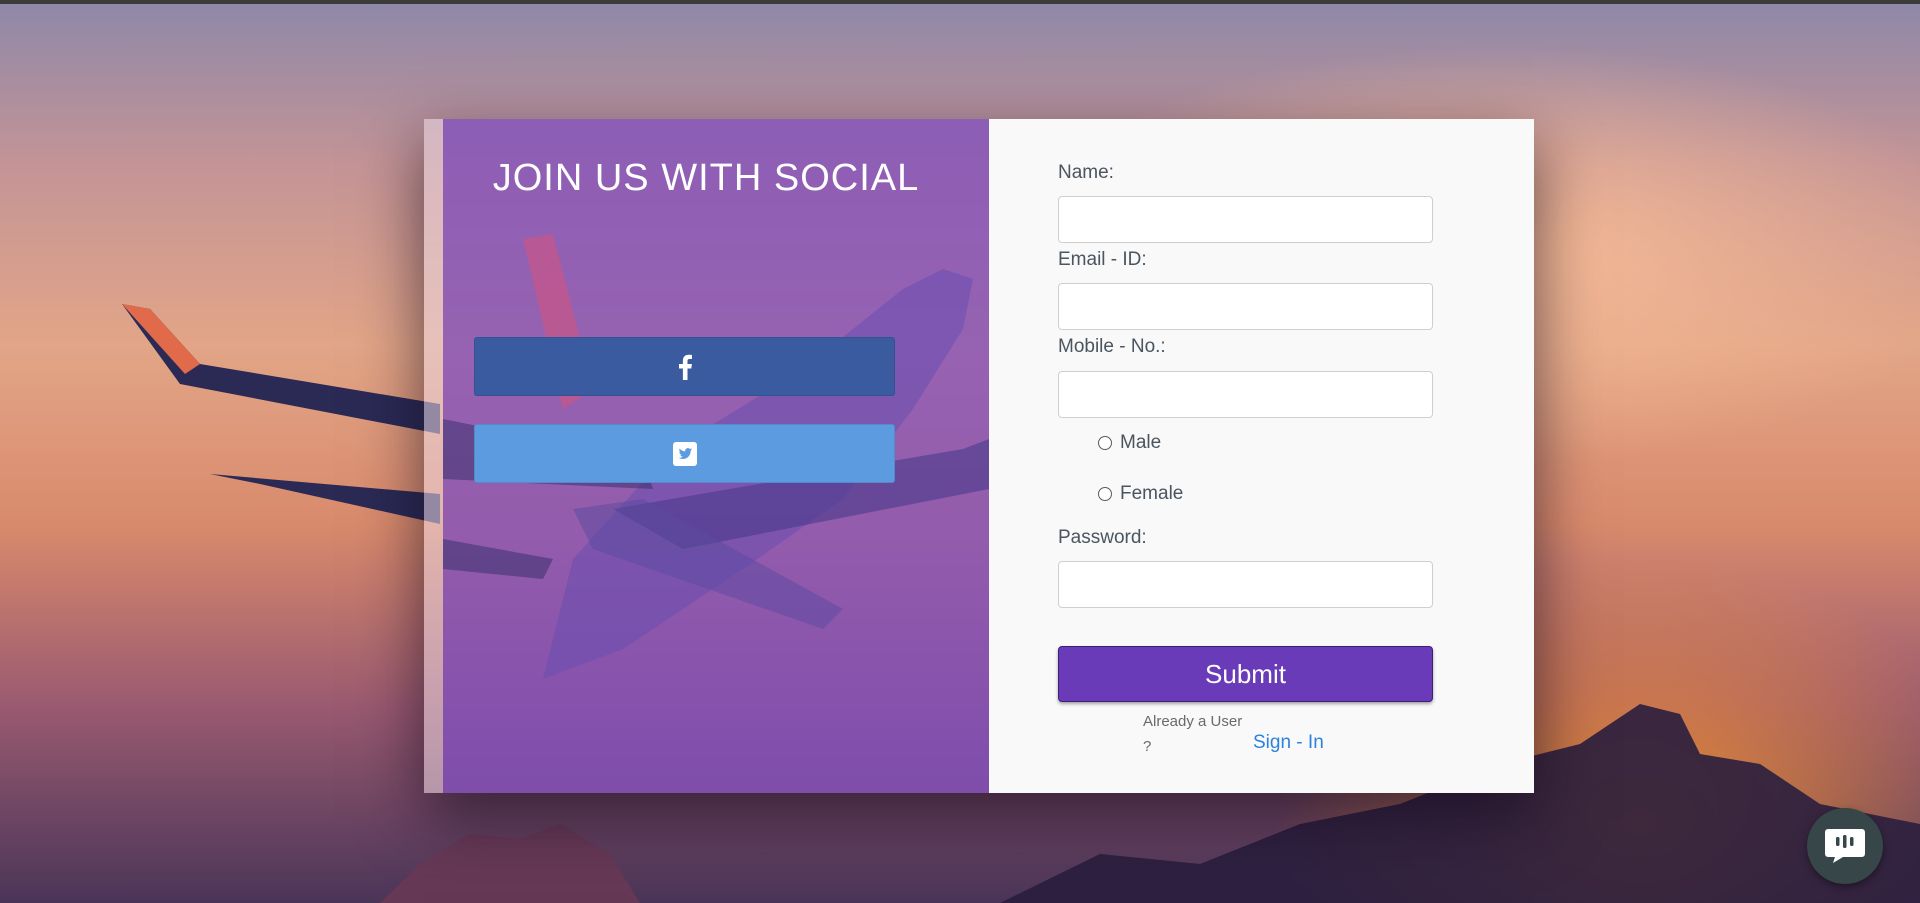 The height and width of the screenshot is (903, 1920). What do you see at coordinates (1288, 743) in the screenshot?
I see `sign-in-link: Sign - In` at bounding box center [1288, 743].